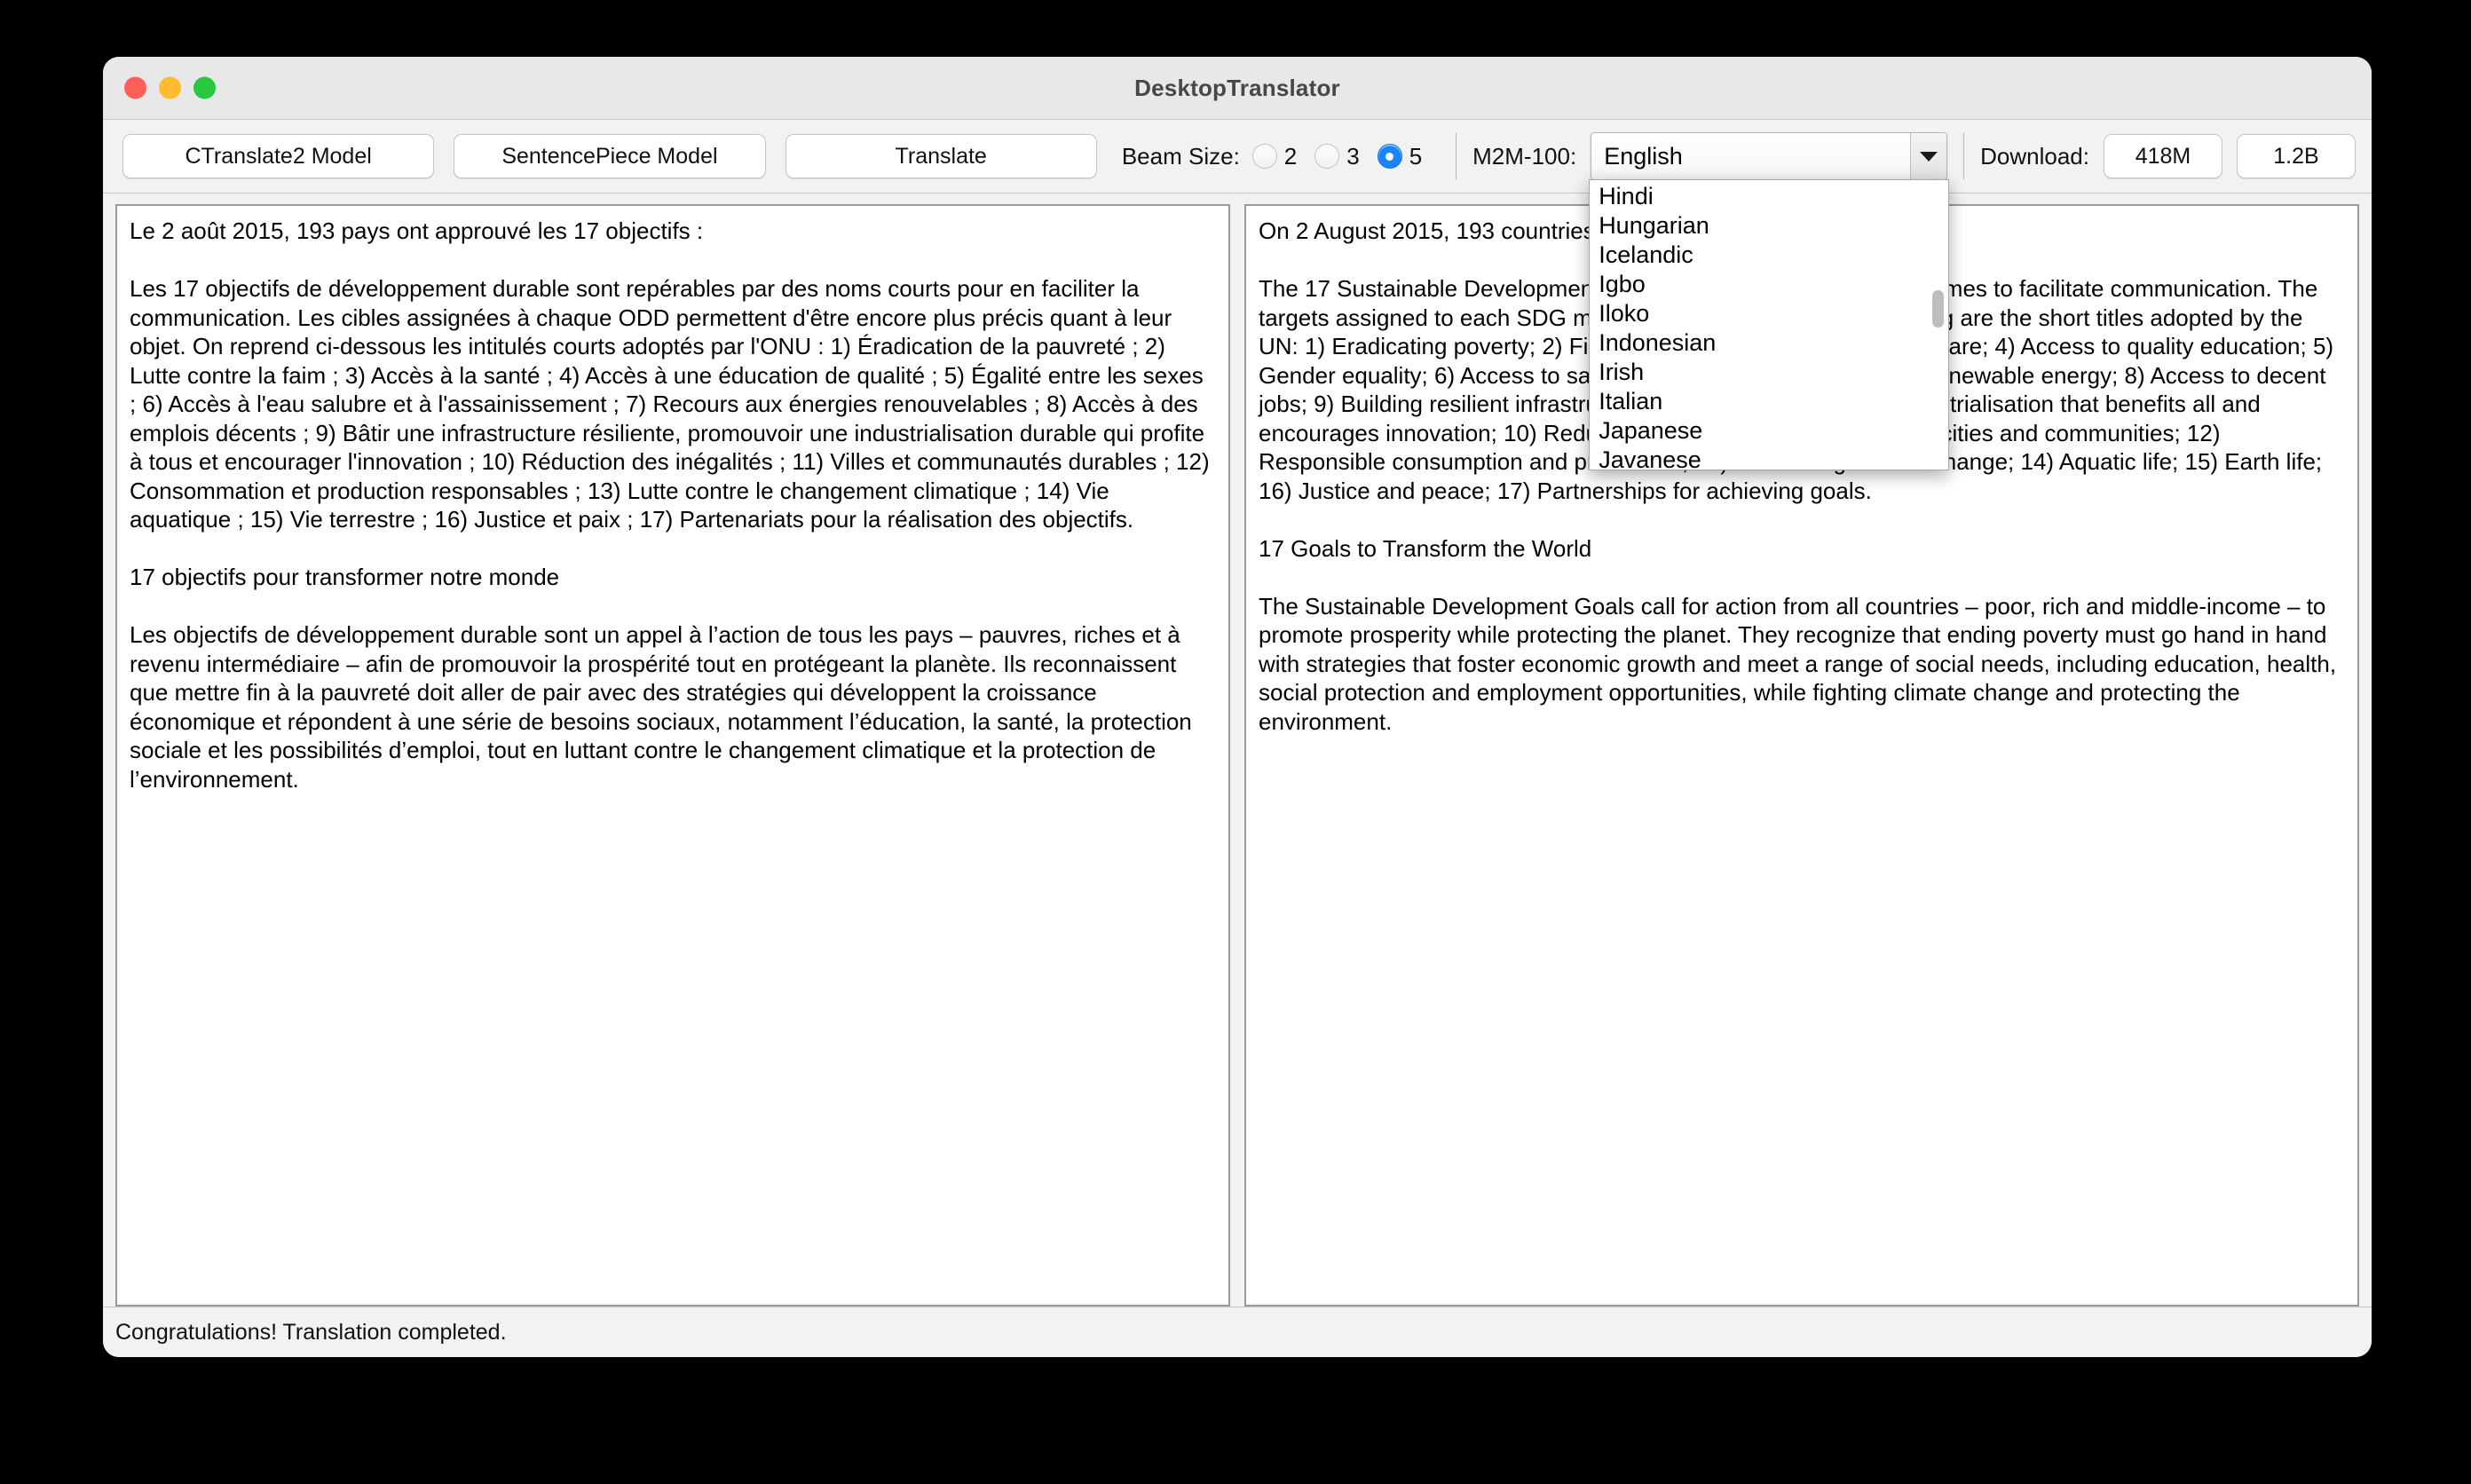 Image resolution: width=2471 pixels, height=1484 pixels. Describe the element at coordinates (1769, 402) in the screenshot. I see `dropdown-item: Italian` at that location.